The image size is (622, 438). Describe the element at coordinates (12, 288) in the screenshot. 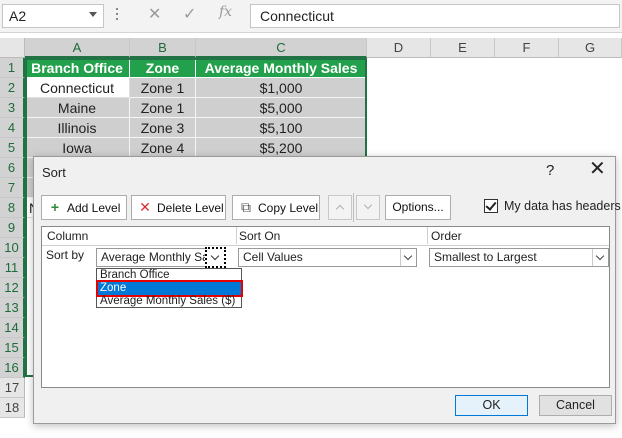

I see `row-header-12: 12` at that location.